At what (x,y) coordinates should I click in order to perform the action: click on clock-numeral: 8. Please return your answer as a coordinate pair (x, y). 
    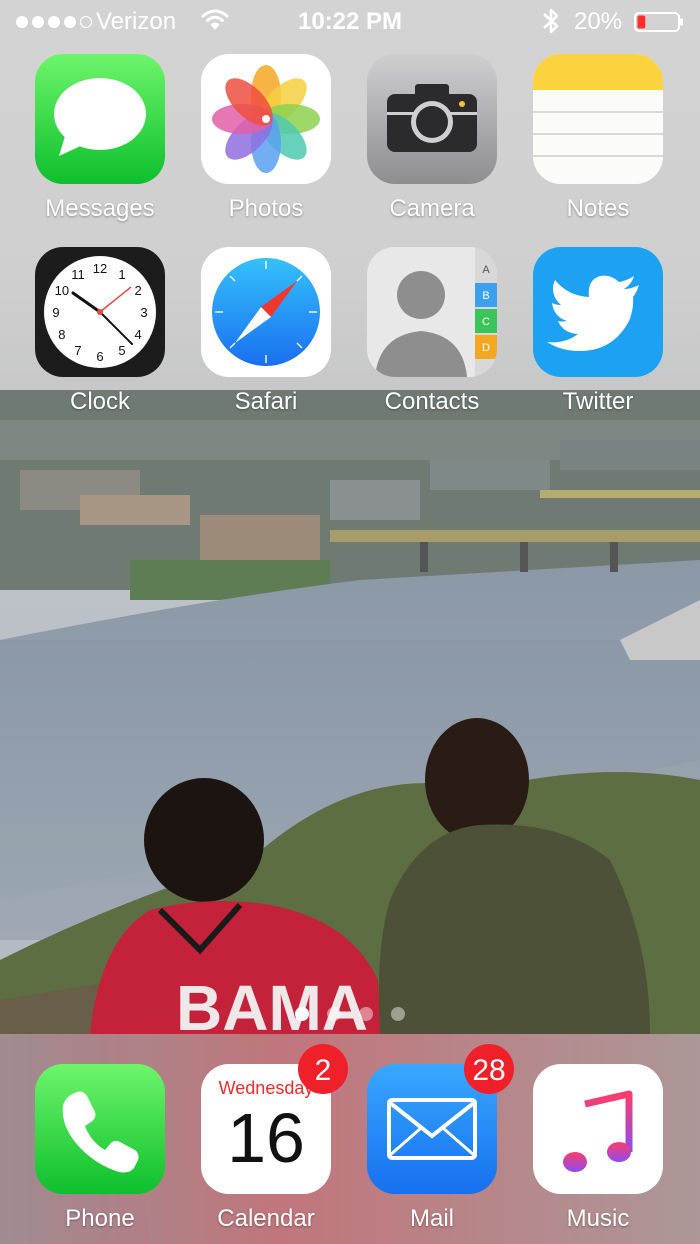
    Looking at the image, I should click on (61, 334).